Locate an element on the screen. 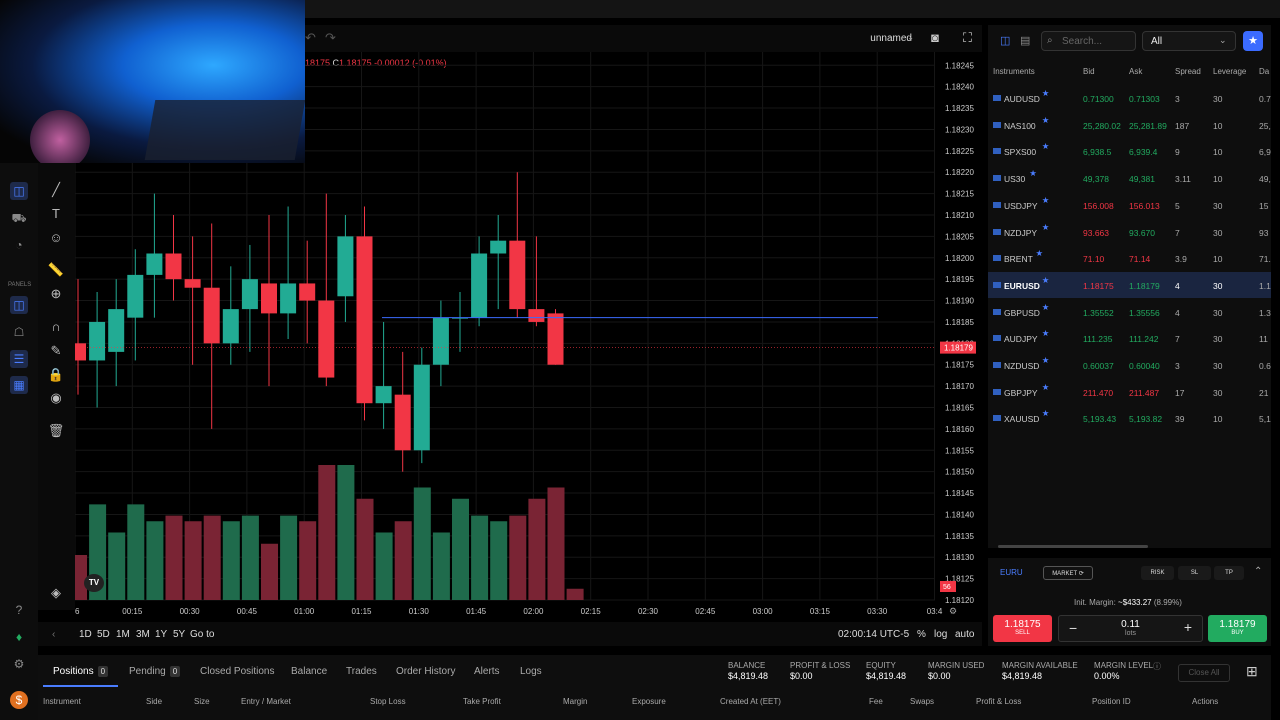 The height and width of the screenshot is (720, 1280). range-5d: 5D is located at coordinates (103, 634).